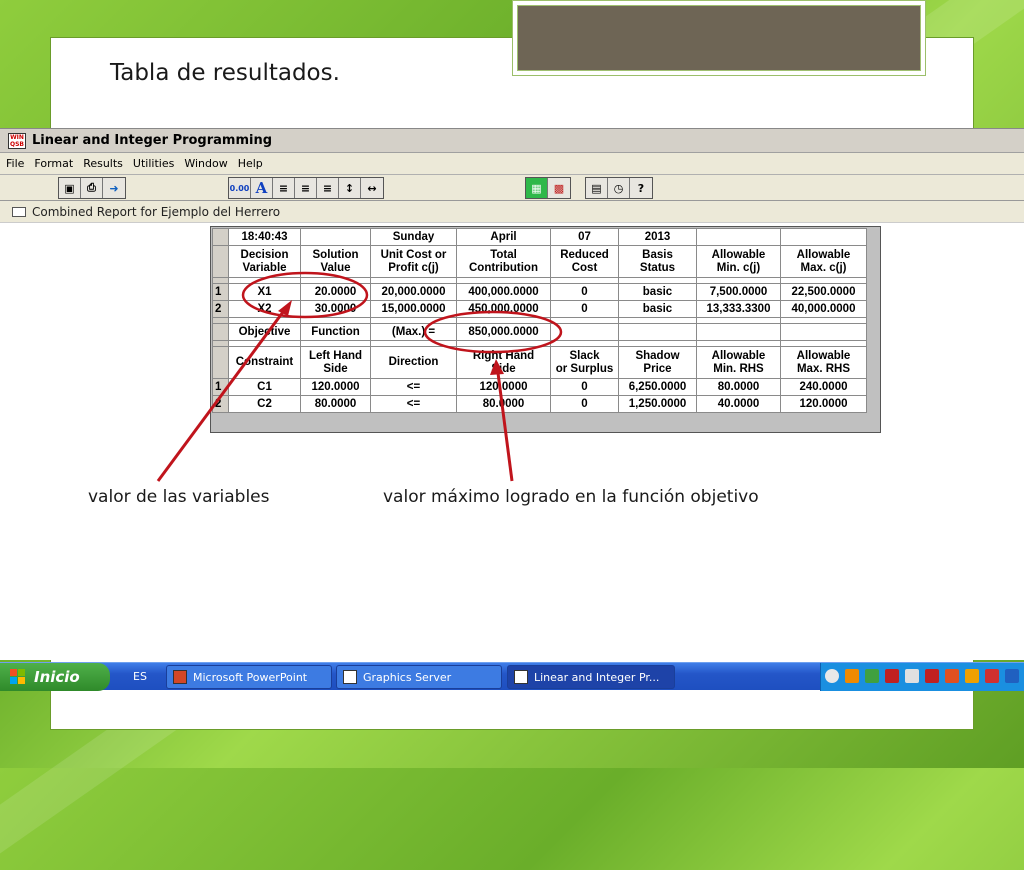 The width and height of the screenshot is (1024, 870). What do you see at coordinates (413, 237) in the screenshot?
I see `table-cell: Sunday` at bounding box center [413, 237].